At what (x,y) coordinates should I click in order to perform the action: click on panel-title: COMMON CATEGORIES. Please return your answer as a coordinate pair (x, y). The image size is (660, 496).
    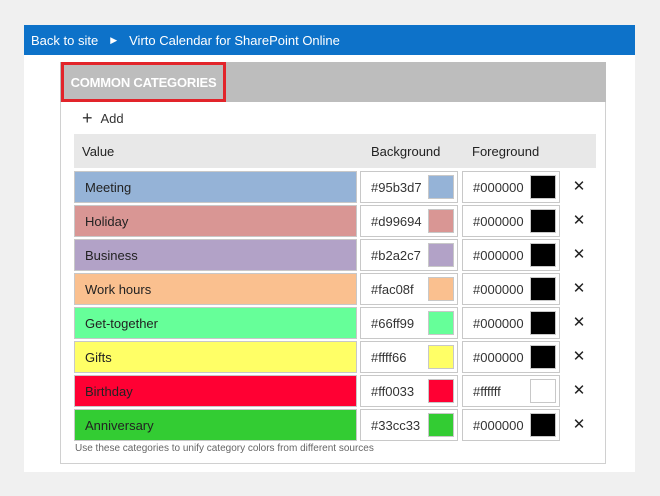
    Looking at the image, I should click on (143, 82).